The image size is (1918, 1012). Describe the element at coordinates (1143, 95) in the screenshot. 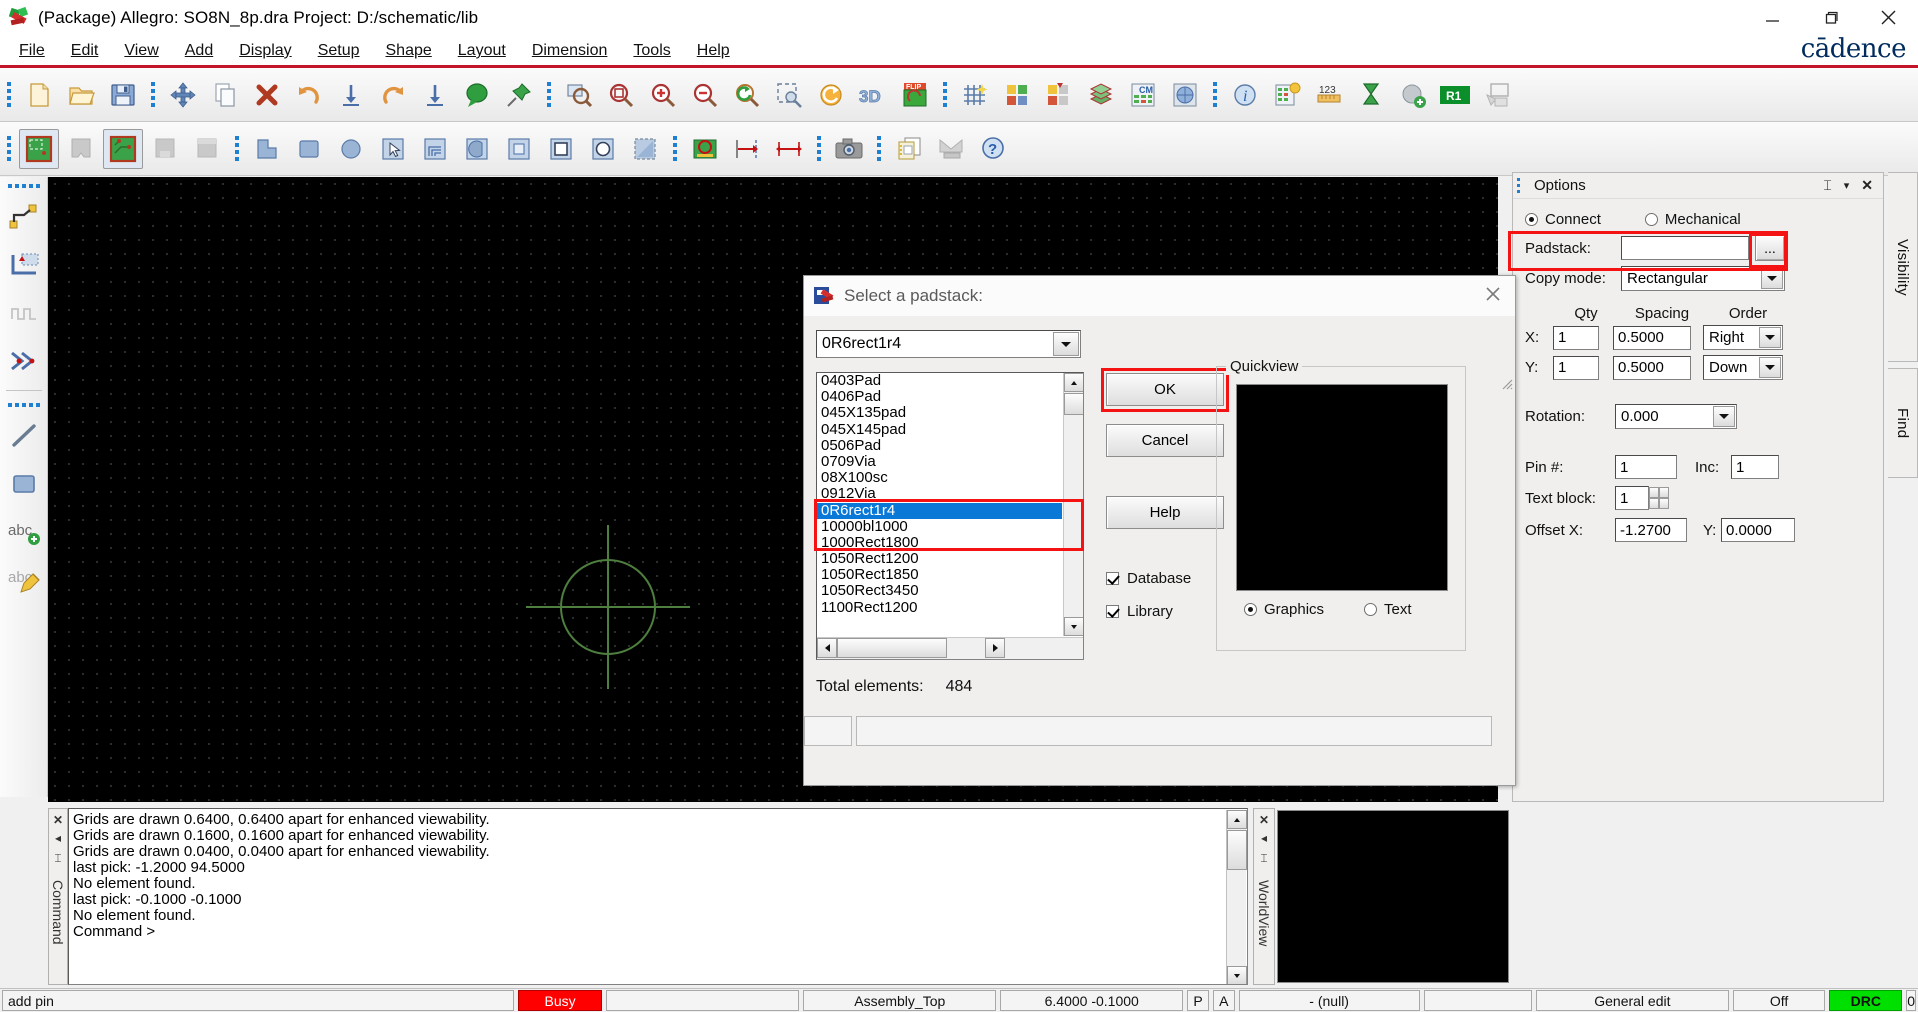

I see `constraint-manager-icon: CM` at that location.